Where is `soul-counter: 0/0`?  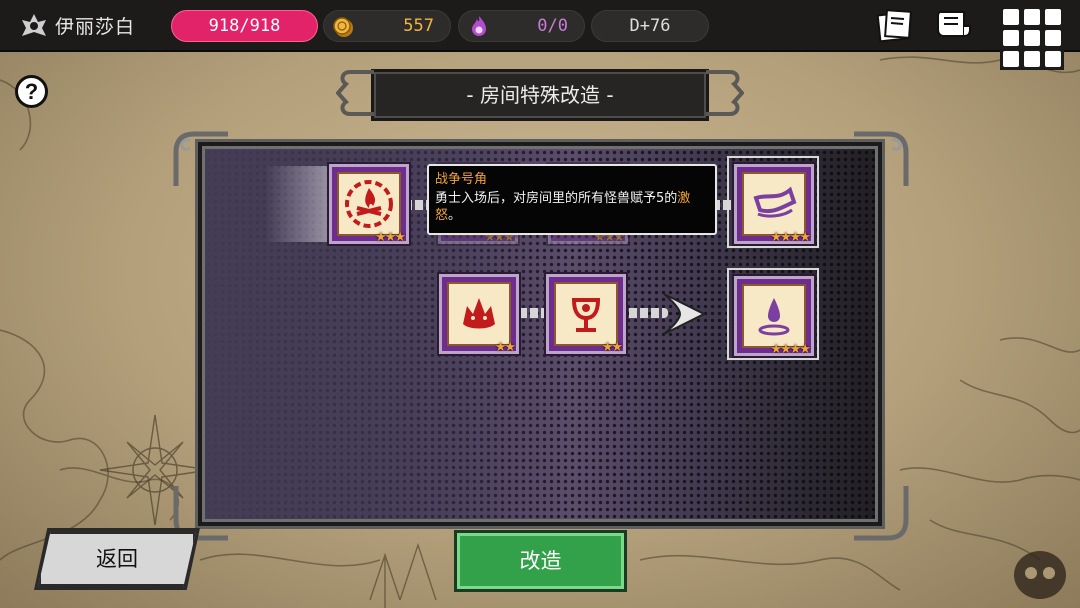
soul-counter: 0/0 is located at coordinates (521, 26).